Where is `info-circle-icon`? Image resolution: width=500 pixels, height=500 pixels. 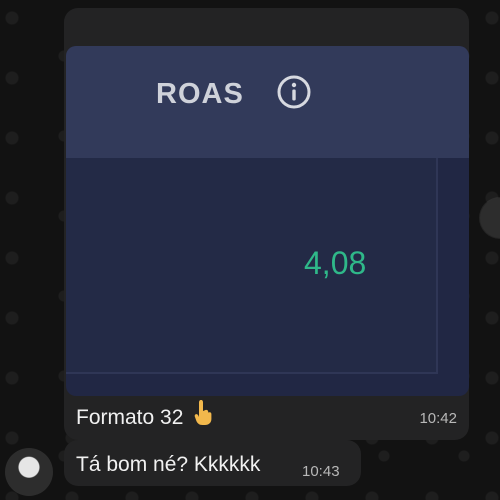 info-circle-icon is located at coordinates (294, 92).